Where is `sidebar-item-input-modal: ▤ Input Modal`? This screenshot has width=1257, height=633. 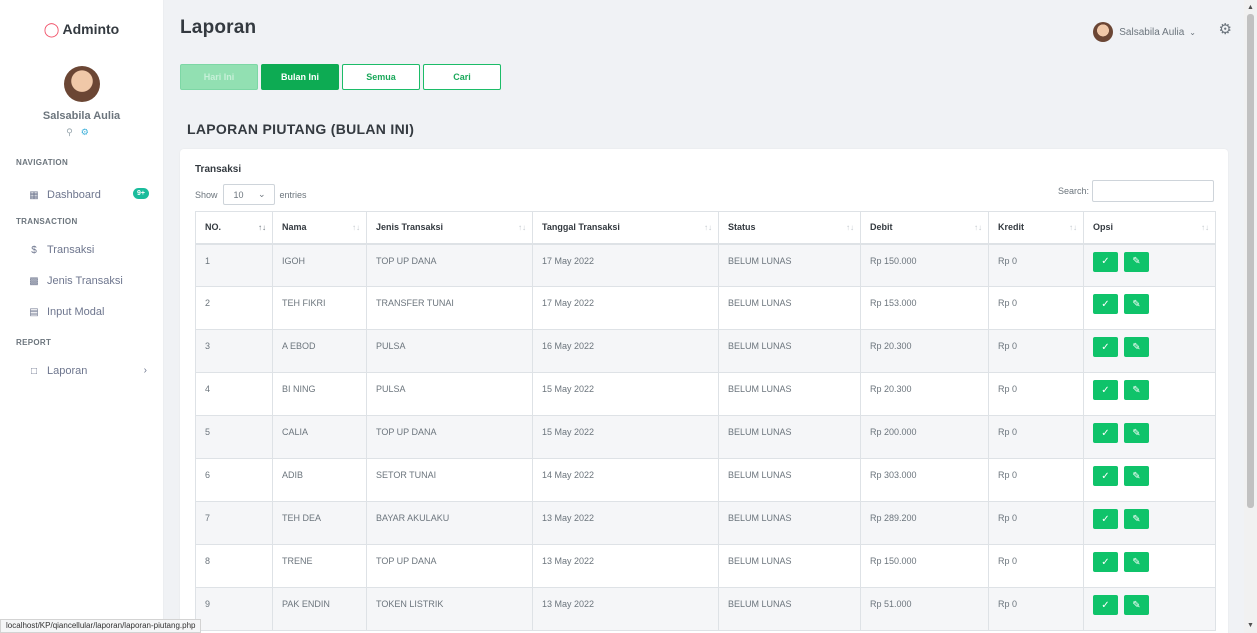
sidebar-item-input-modal: ▤ Input Modal is located at coordinates (81, 312).